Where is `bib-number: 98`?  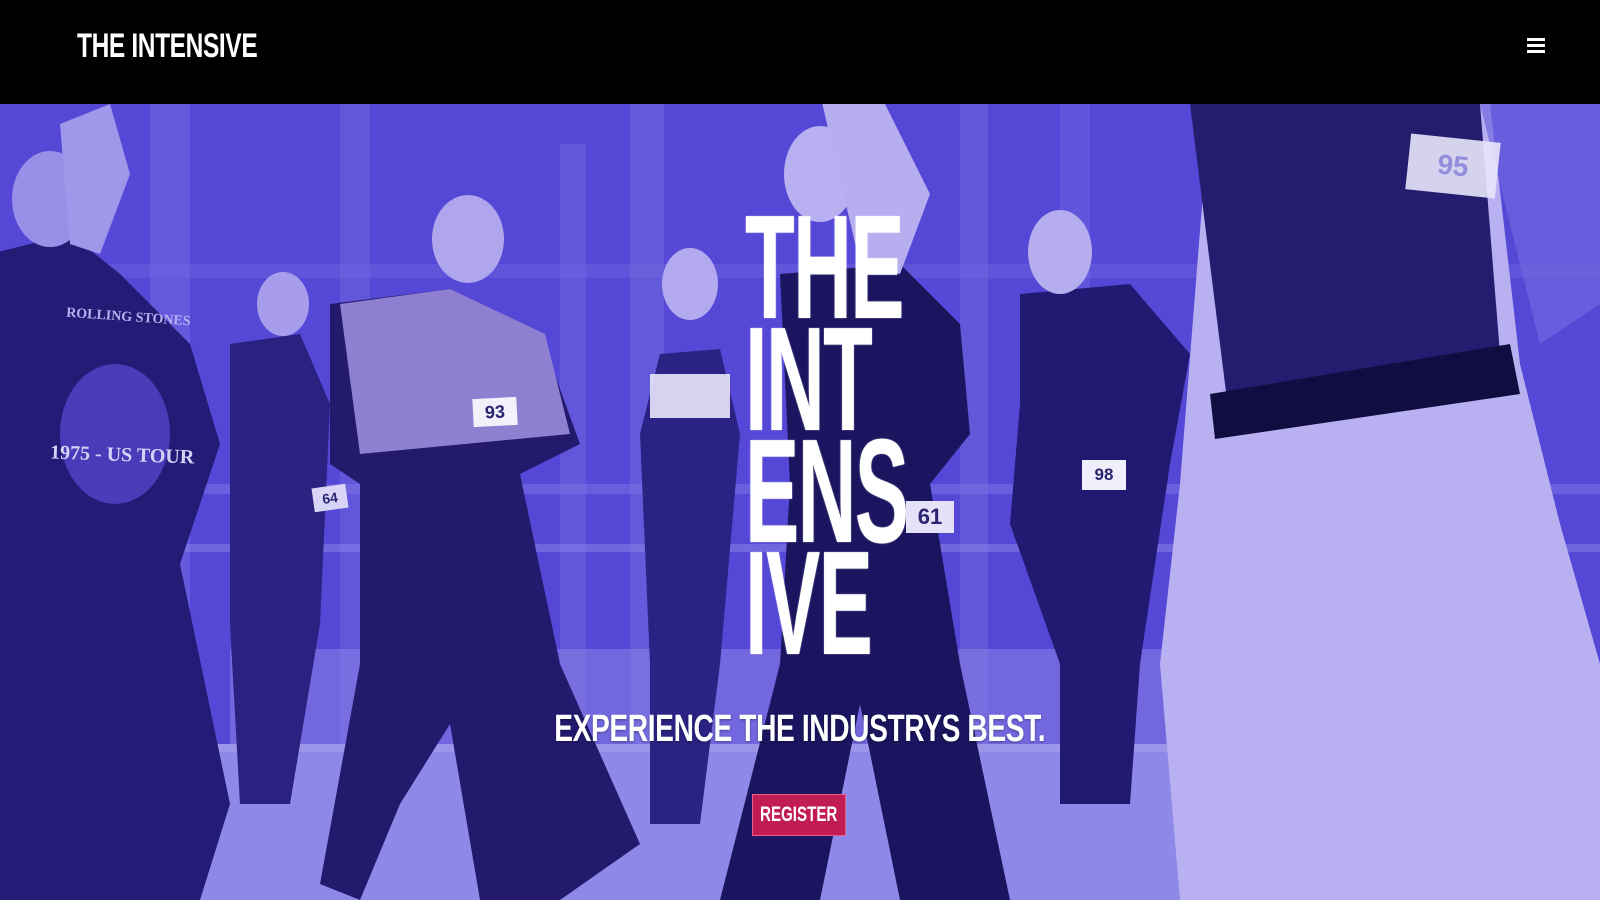
bib-number: 98 is located at coordinates (1104, 475).